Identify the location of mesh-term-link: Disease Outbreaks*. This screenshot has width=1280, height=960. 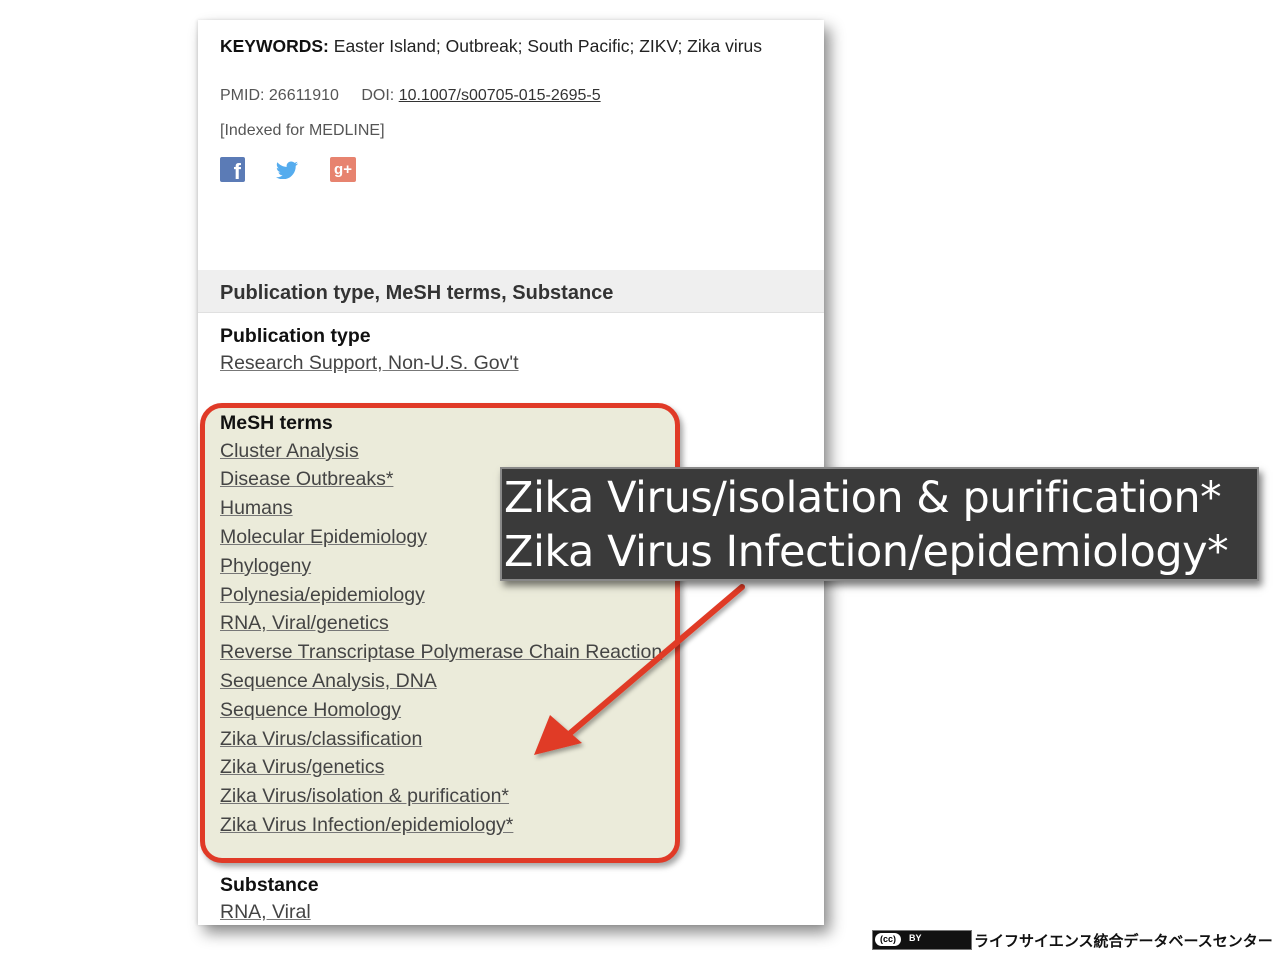
(306, 479).